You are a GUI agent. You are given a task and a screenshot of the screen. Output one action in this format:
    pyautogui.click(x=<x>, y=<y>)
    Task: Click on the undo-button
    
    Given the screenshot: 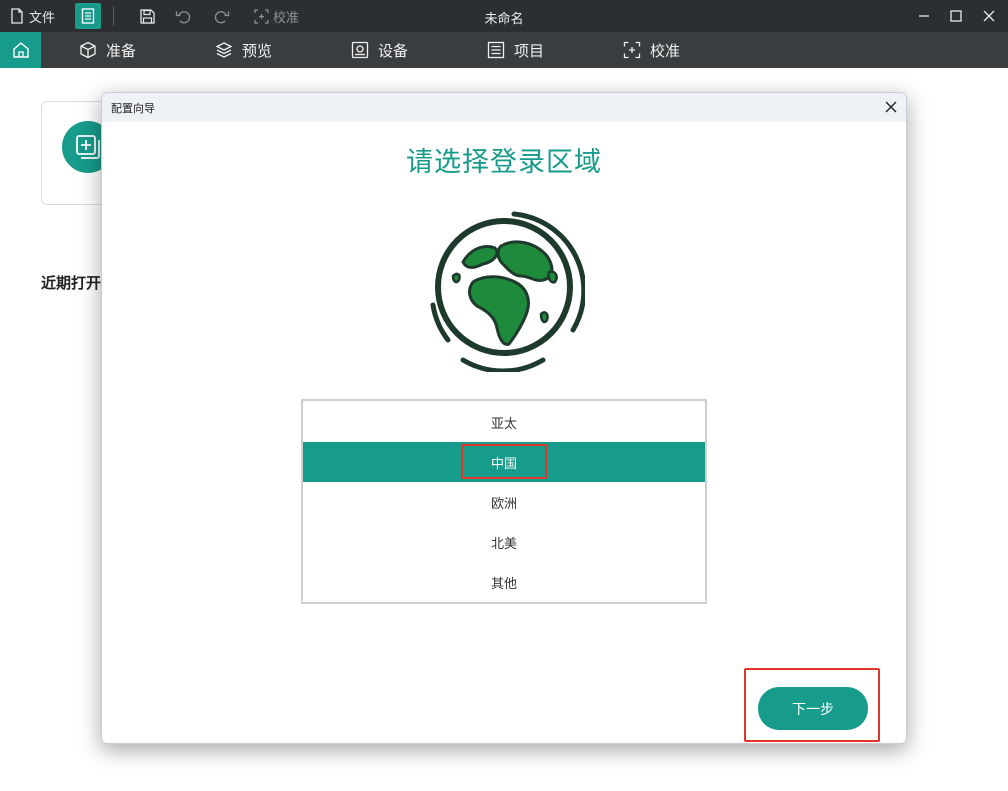 What is the action you would take?
    pyautogui.click(x=183, y=16)
    